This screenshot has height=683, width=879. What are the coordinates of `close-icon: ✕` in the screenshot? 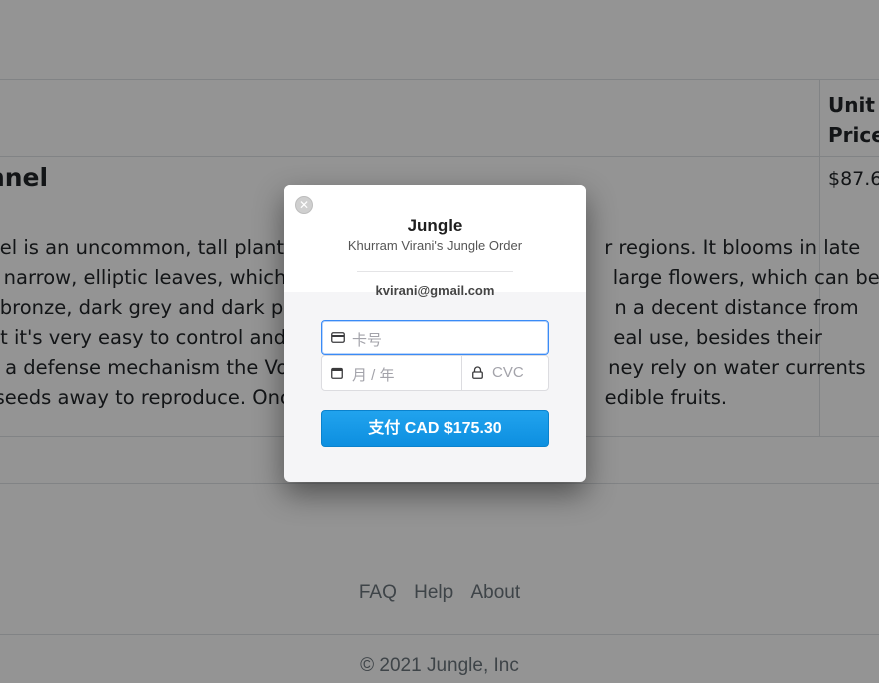 It's located at (304, 205).